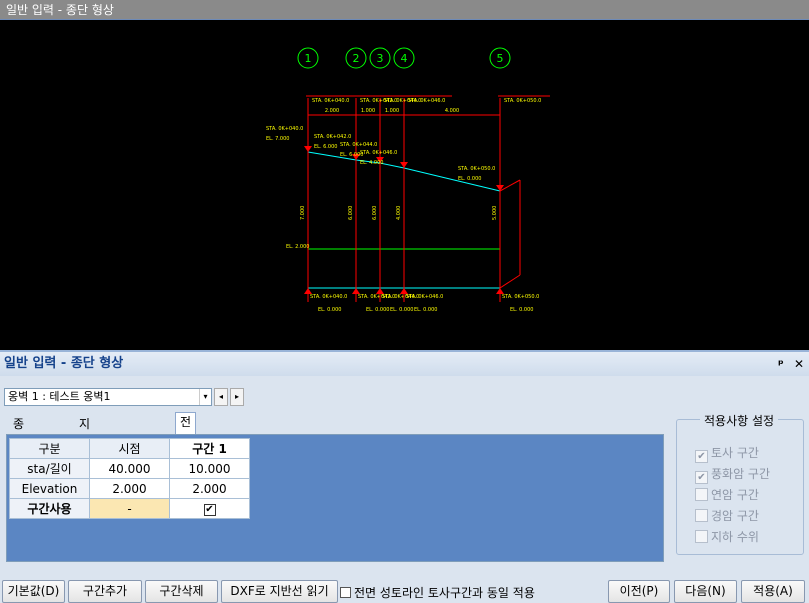  I want to click on ground-sta-label: STA. 0K+046.0, so click(378, 153).